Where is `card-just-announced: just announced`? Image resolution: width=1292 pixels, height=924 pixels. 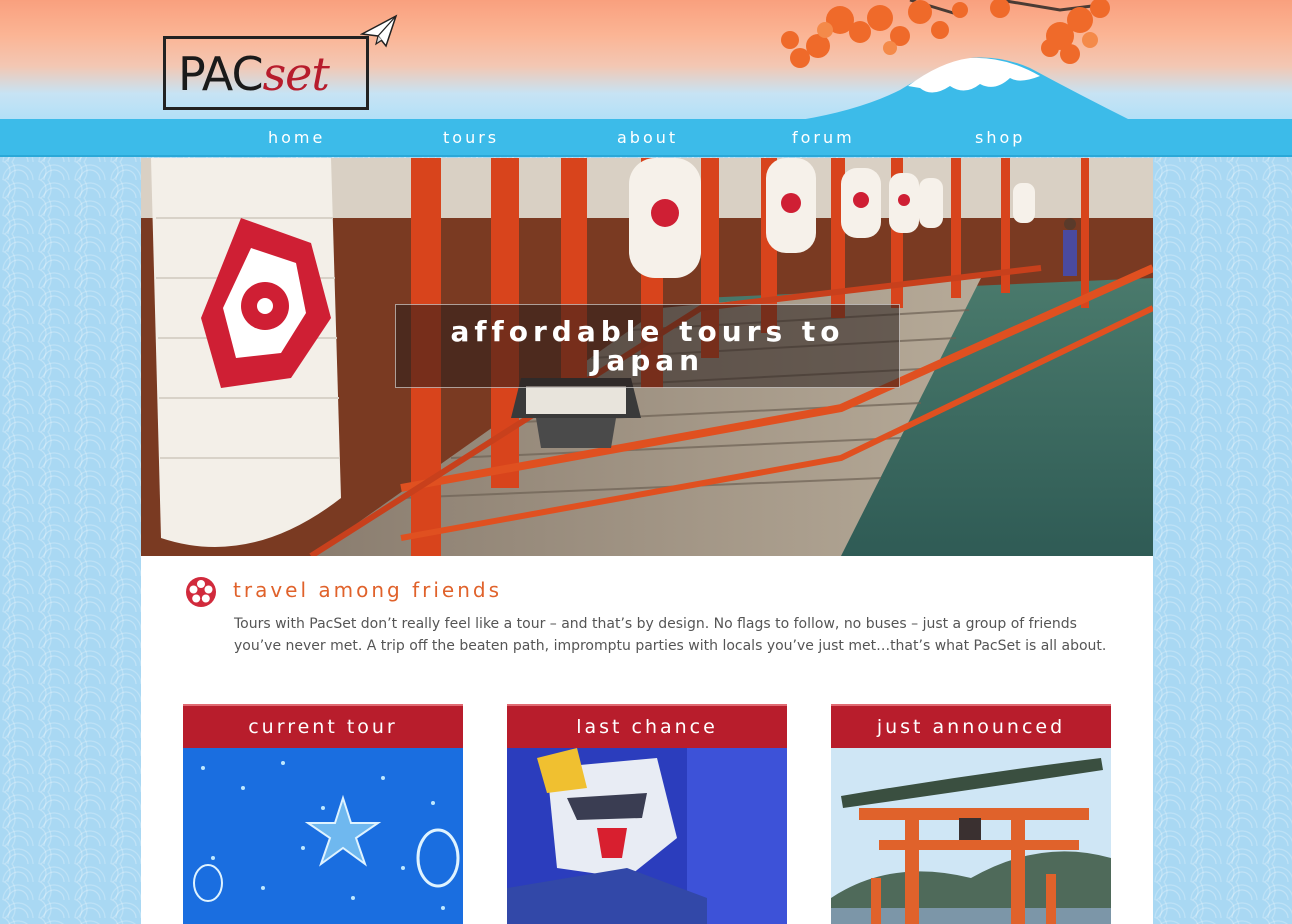 card-just-announced: just announced is located at coordinates (971, 814).